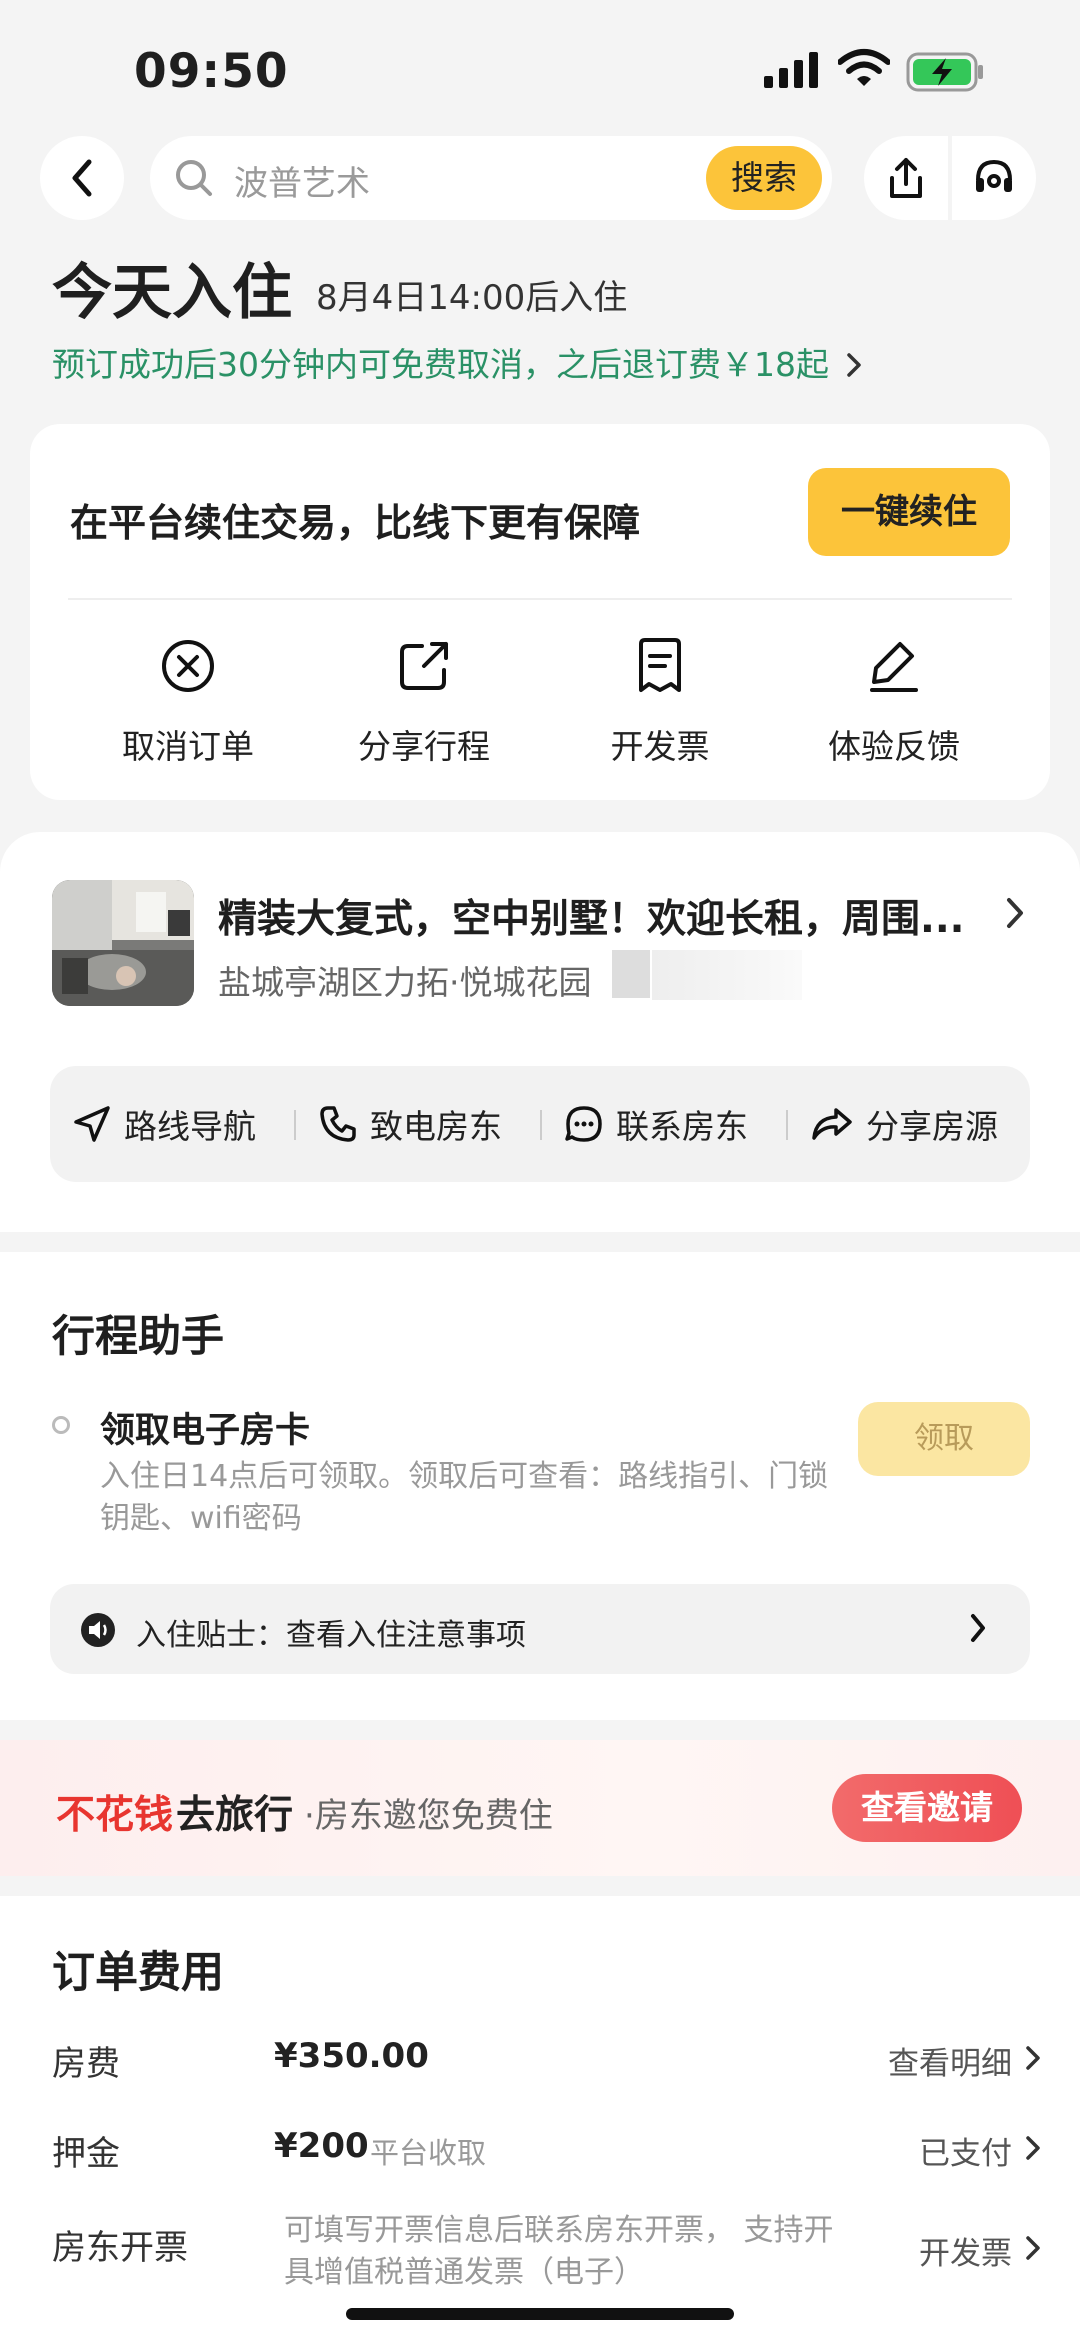 This screenshot has height=2341, width=1080. What do you see at coordinates (138, 1337) in the screenshot?
I see `section-title: 行程助手` at bounding box center [138, 1337].